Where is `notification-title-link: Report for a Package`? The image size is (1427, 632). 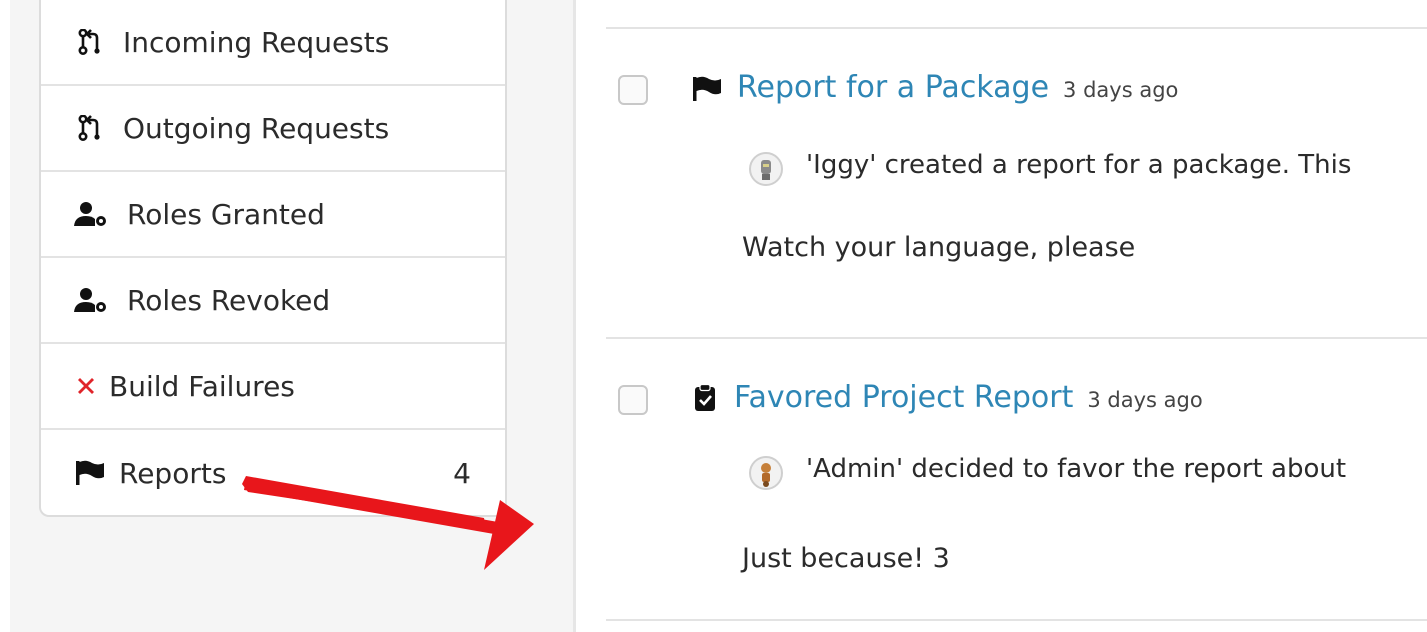 notification-title-link: Report for a Package is located at coordinates (893, 87).